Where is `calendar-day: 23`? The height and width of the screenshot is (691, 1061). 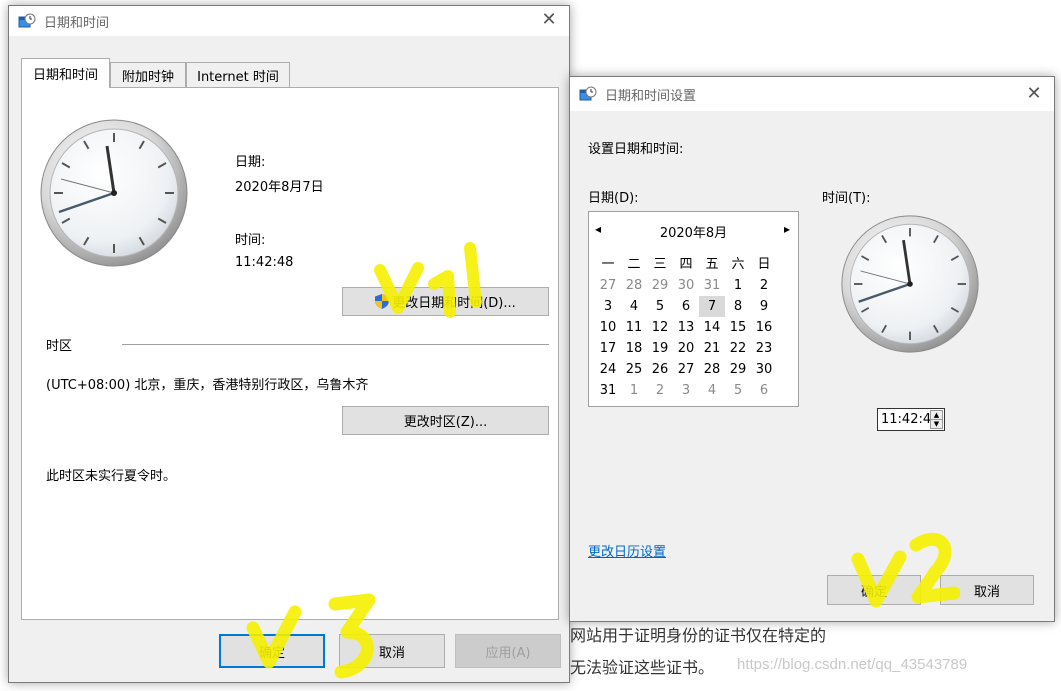
calendar-day: 23 is located at coordinates (764, 348).